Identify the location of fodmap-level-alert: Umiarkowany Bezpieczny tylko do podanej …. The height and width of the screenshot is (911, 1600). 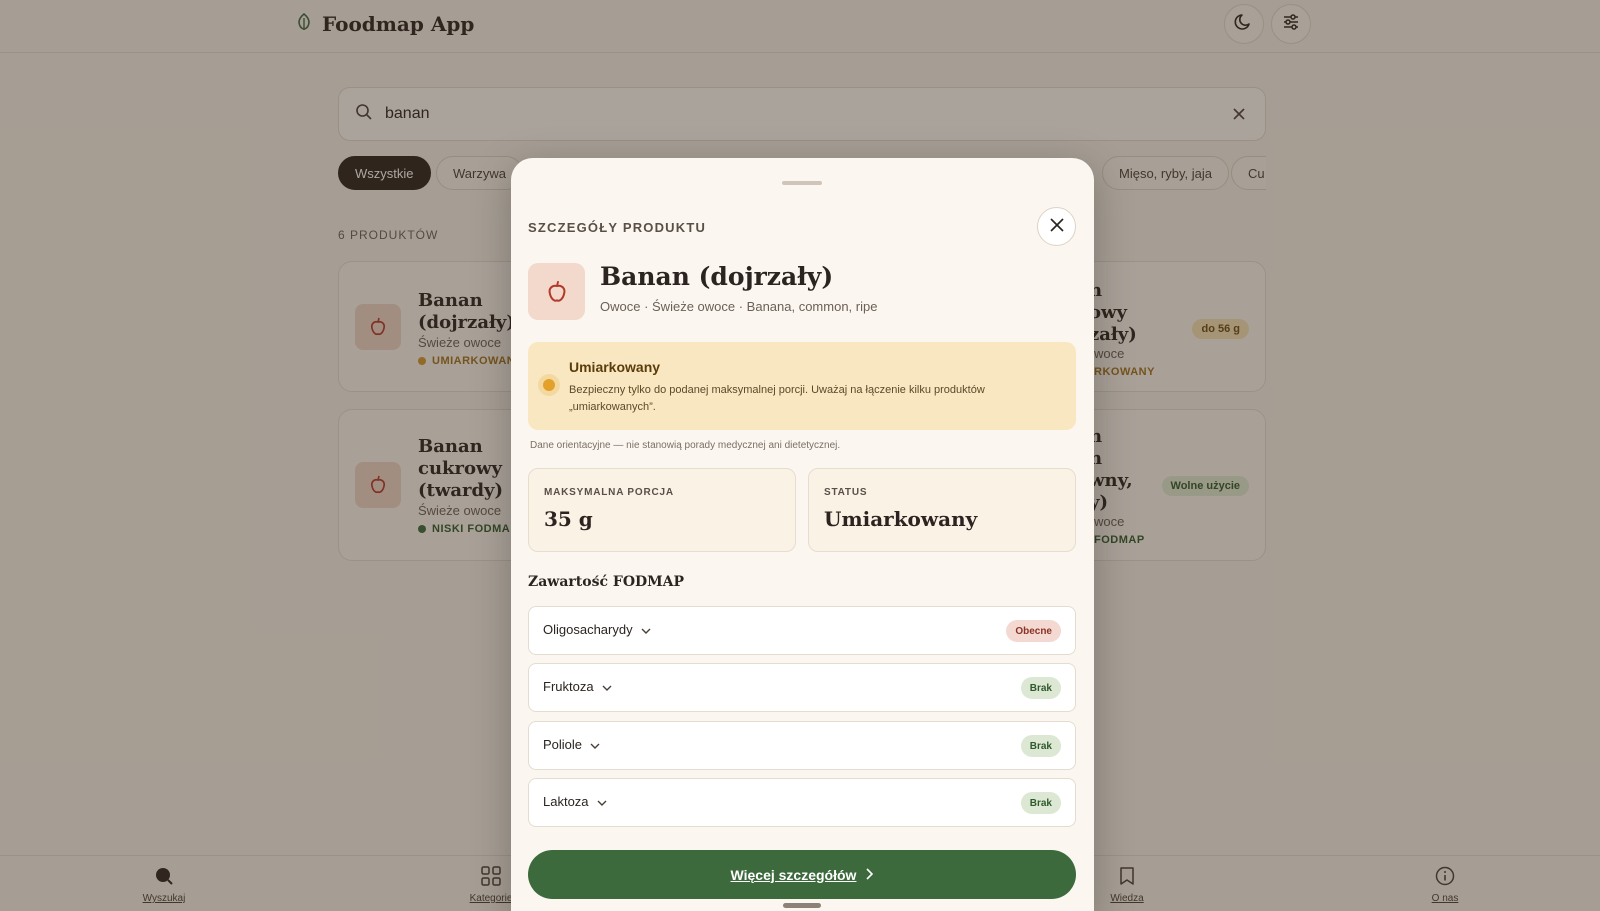
(802, 386).